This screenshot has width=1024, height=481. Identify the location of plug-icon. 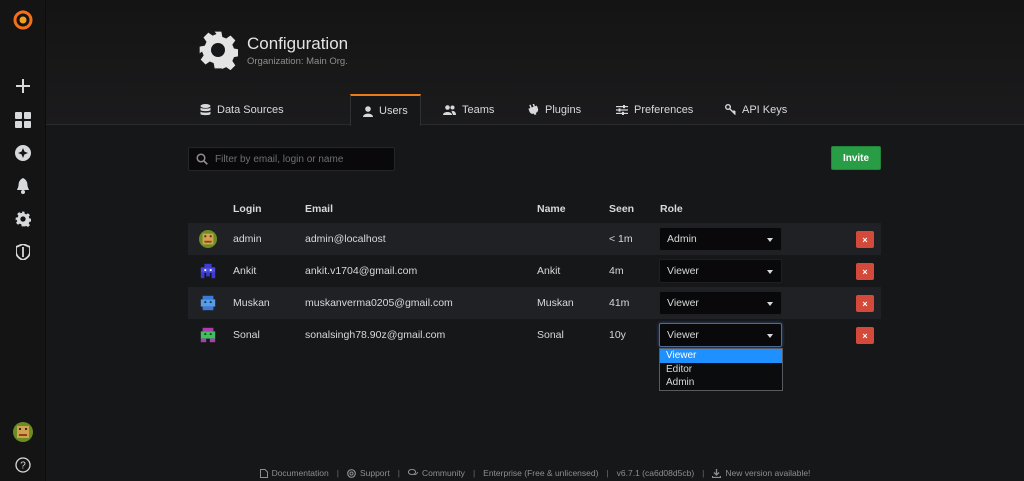
(533, 109).